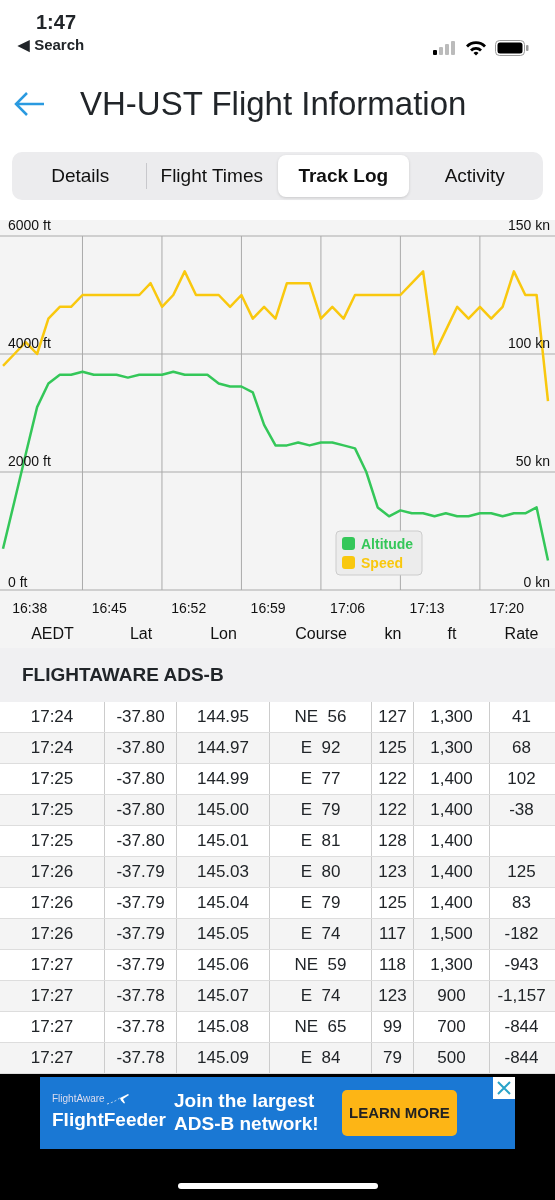 The image size is (555, 1200). What do you see at coordinates (223, 996) in the screenshot?
I see `table-cell-text: 145.07` at bounding box center [223, 996].